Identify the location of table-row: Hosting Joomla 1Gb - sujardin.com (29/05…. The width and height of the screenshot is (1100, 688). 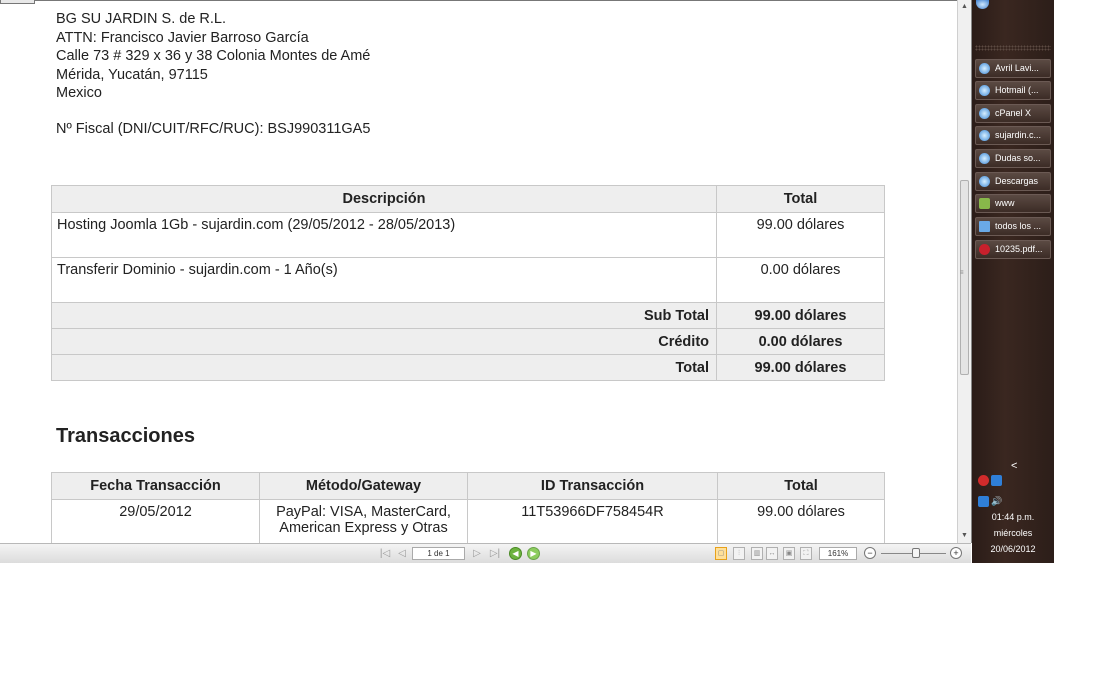
(468, 235).